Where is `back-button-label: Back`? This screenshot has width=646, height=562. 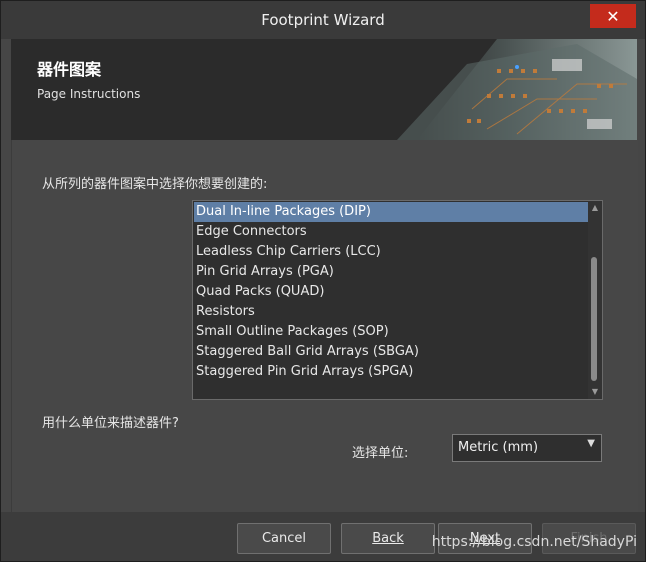
back-button-label: Back is located at coordinates (388, 538).